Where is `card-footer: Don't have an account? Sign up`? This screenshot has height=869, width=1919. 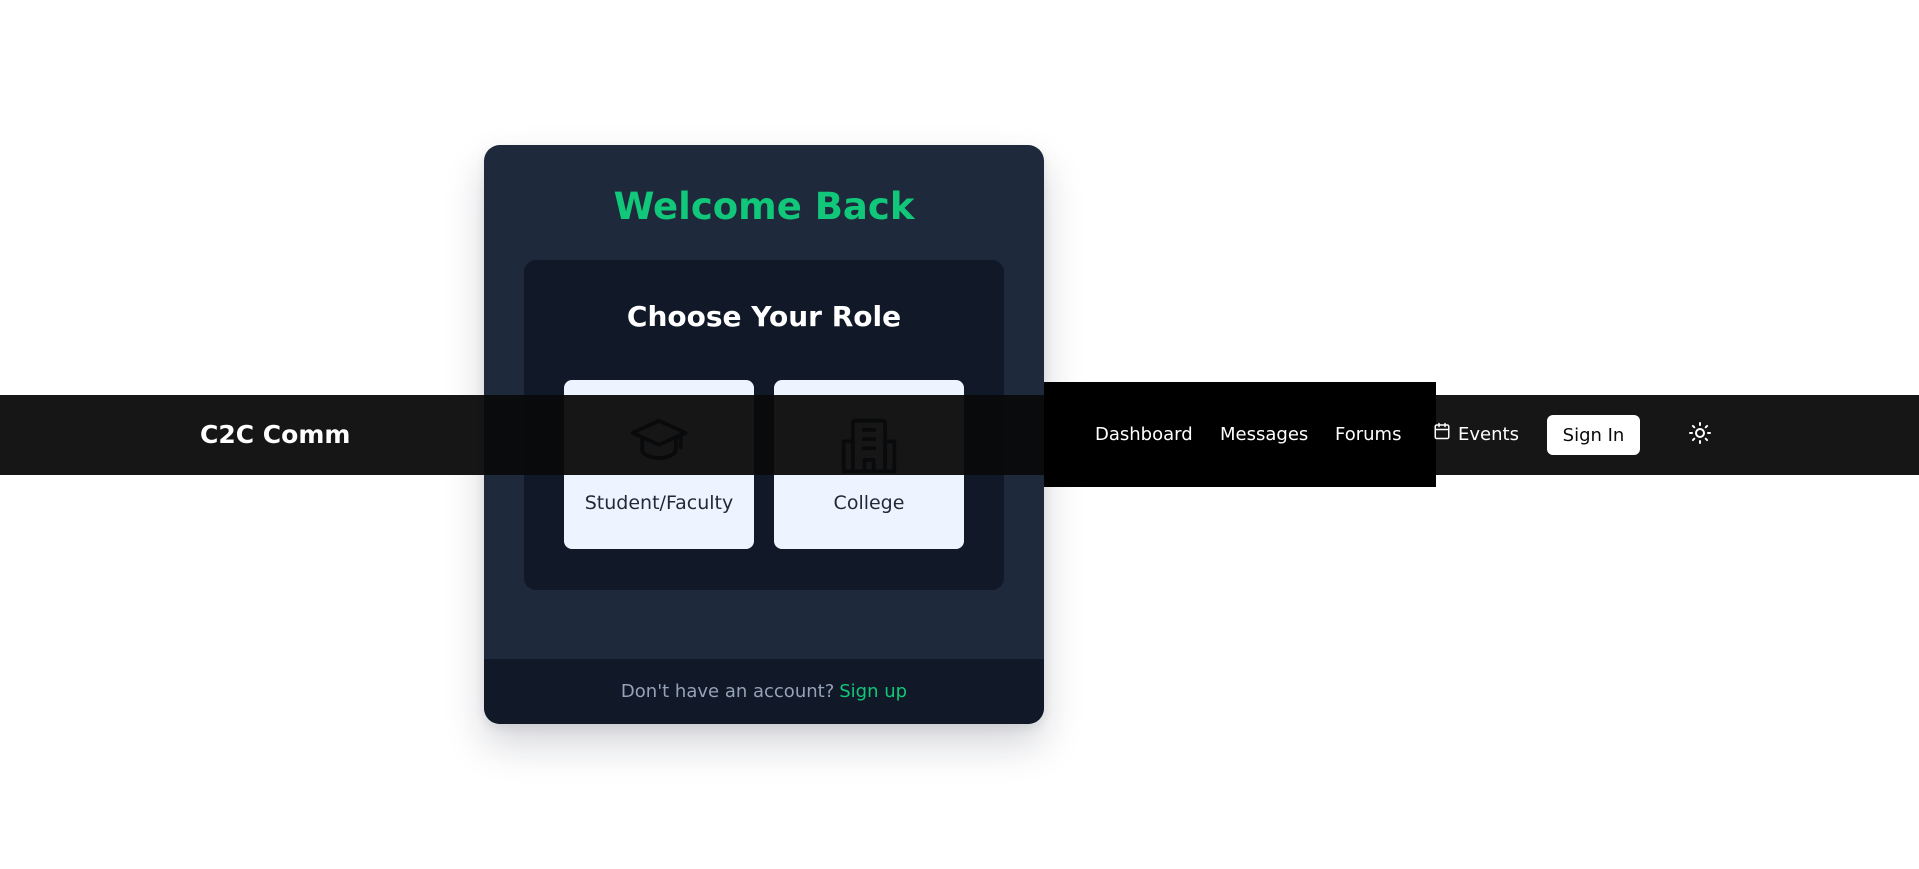 card-footer: Don't have an account? Sign up is located at coordinates (764, 691).